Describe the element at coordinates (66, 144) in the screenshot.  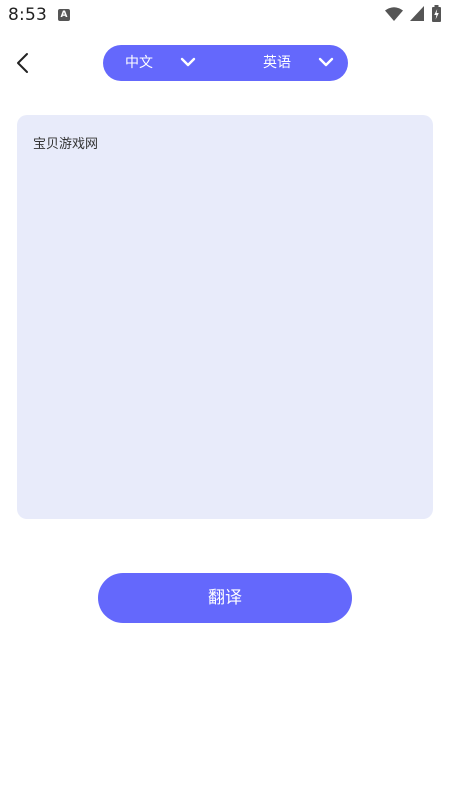
I see `source-text-value: 宝贝游戏网` at that location.